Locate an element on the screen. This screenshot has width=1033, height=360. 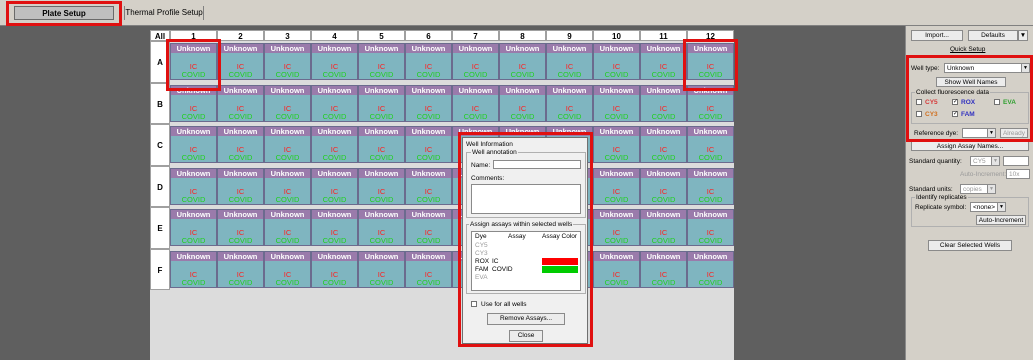
well-c5: Unknown IC COVID is located at coordinates (381, 144).